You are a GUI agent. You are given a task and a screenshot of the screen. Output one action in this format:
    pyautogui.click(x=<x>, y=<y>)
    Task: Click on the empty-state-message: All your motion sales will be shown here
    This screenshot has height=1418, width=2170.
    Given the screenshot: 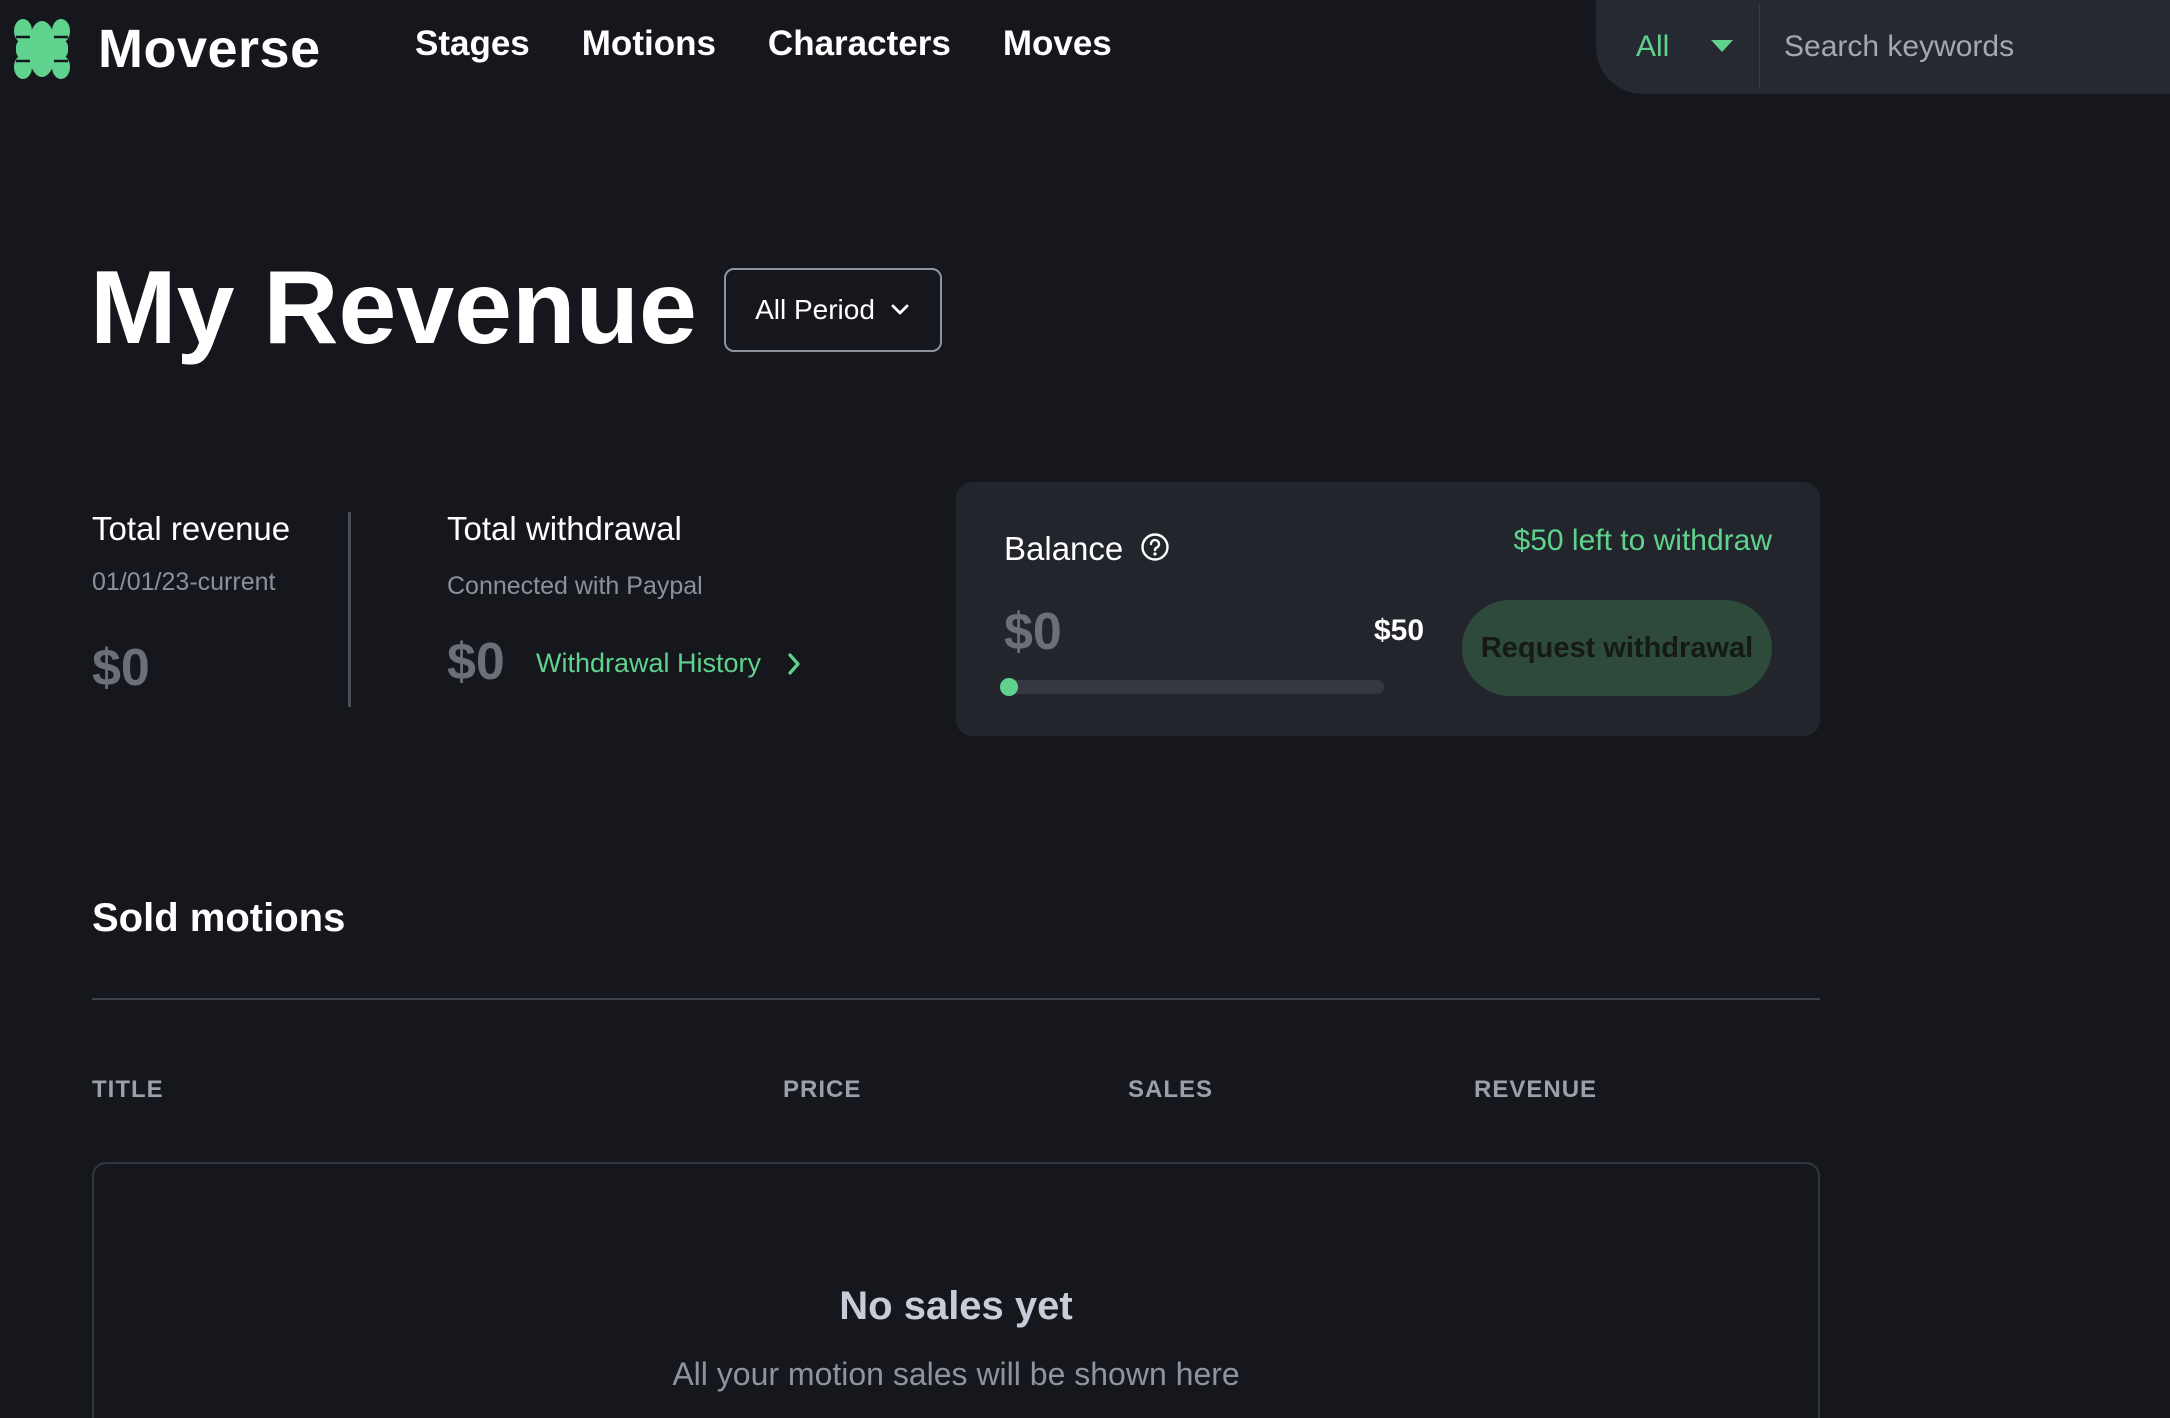 What is the action you would take?
    pyautogui.click(x=956, y=1374)
    